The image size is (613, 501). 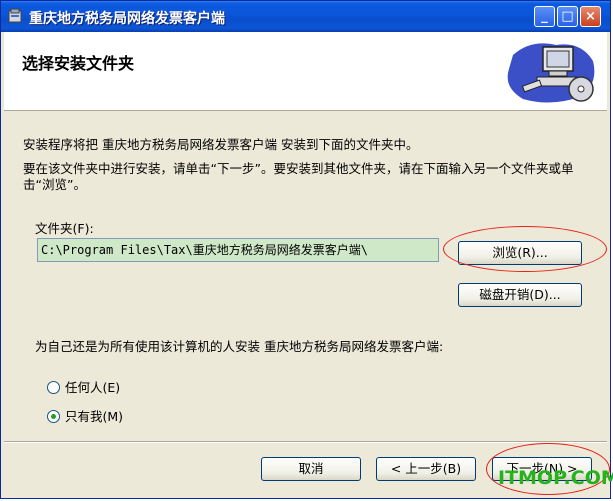 I want to click on maximize-button: □, so click(x=567, y=16).